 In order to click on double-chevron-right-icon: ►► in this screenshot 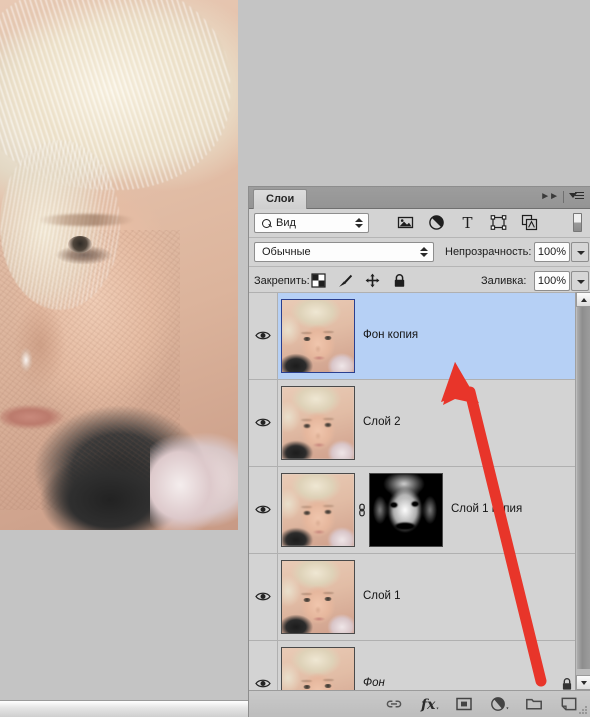, I will do `click(549, 196)`.